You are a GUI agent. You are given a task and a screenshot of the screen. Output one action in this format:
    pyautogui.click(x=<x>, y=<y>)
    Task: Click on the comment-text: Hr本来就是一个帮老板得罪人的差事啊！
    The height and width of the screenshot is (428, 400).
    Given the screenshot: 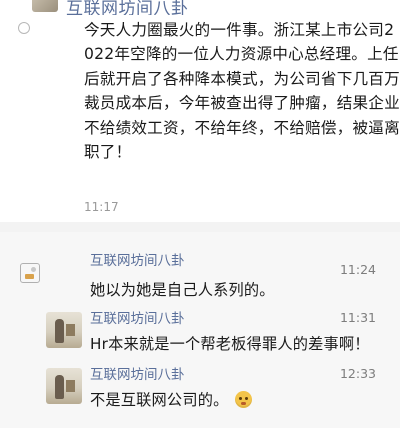 What is the action you would take?
    pyautogui.click(x=230, y=344)
    